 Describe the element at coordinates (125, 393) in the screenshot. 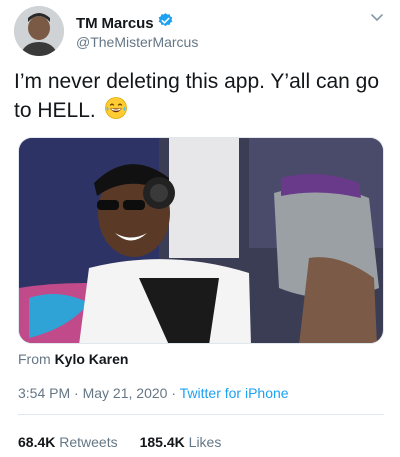

I see `tweet-date: May 21, 2020` at that location.